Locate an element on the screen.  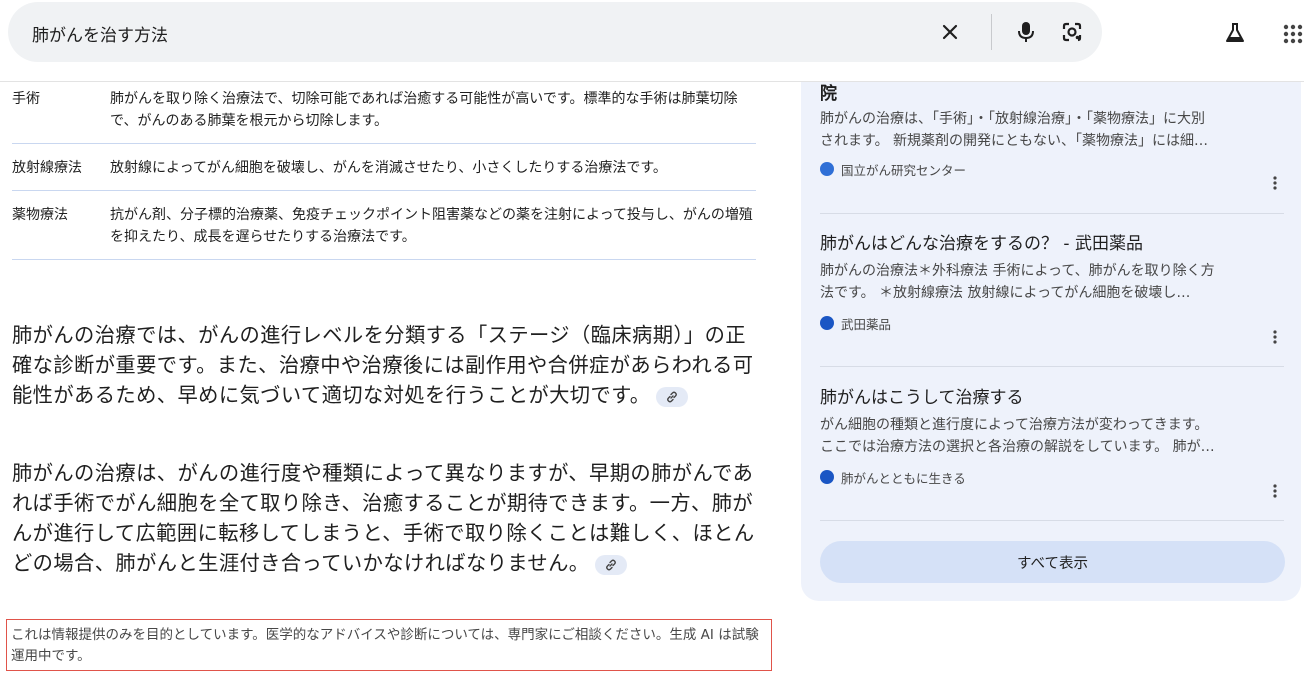
voice-search-button is located at coordinates (1026, 32).